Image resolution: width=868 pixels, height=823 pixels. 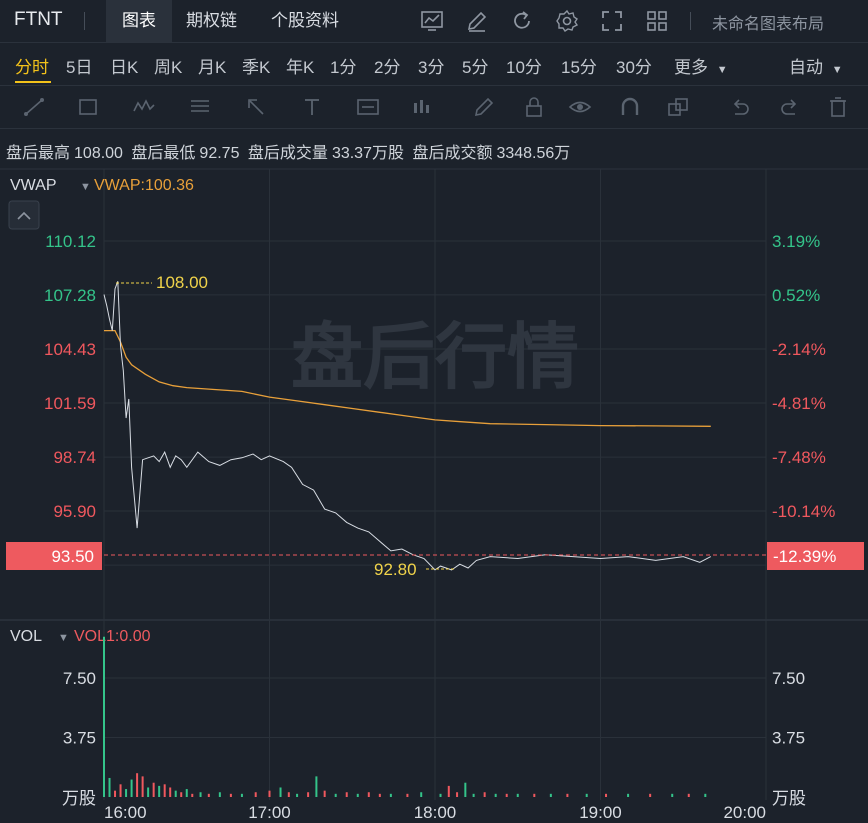 What do you see at coordinates (24, 215) in the screenshot?
I see `collapse-button` at bounding box center [24, 215].